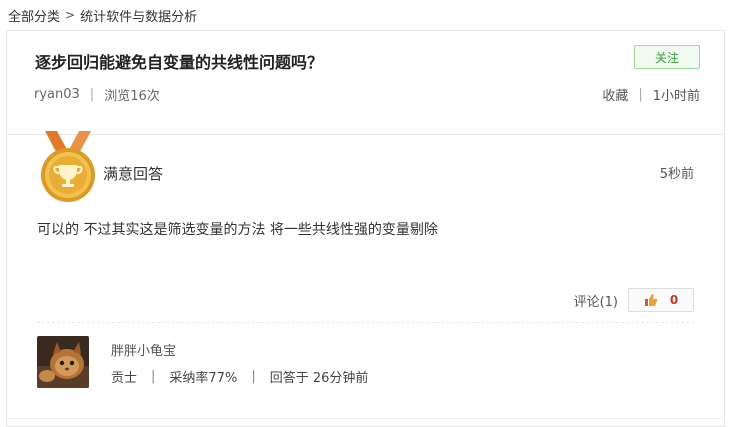  Describe the element at coordinates (124, 378) in the screenshot. I see `answerer-rank: 贡士` at that location.